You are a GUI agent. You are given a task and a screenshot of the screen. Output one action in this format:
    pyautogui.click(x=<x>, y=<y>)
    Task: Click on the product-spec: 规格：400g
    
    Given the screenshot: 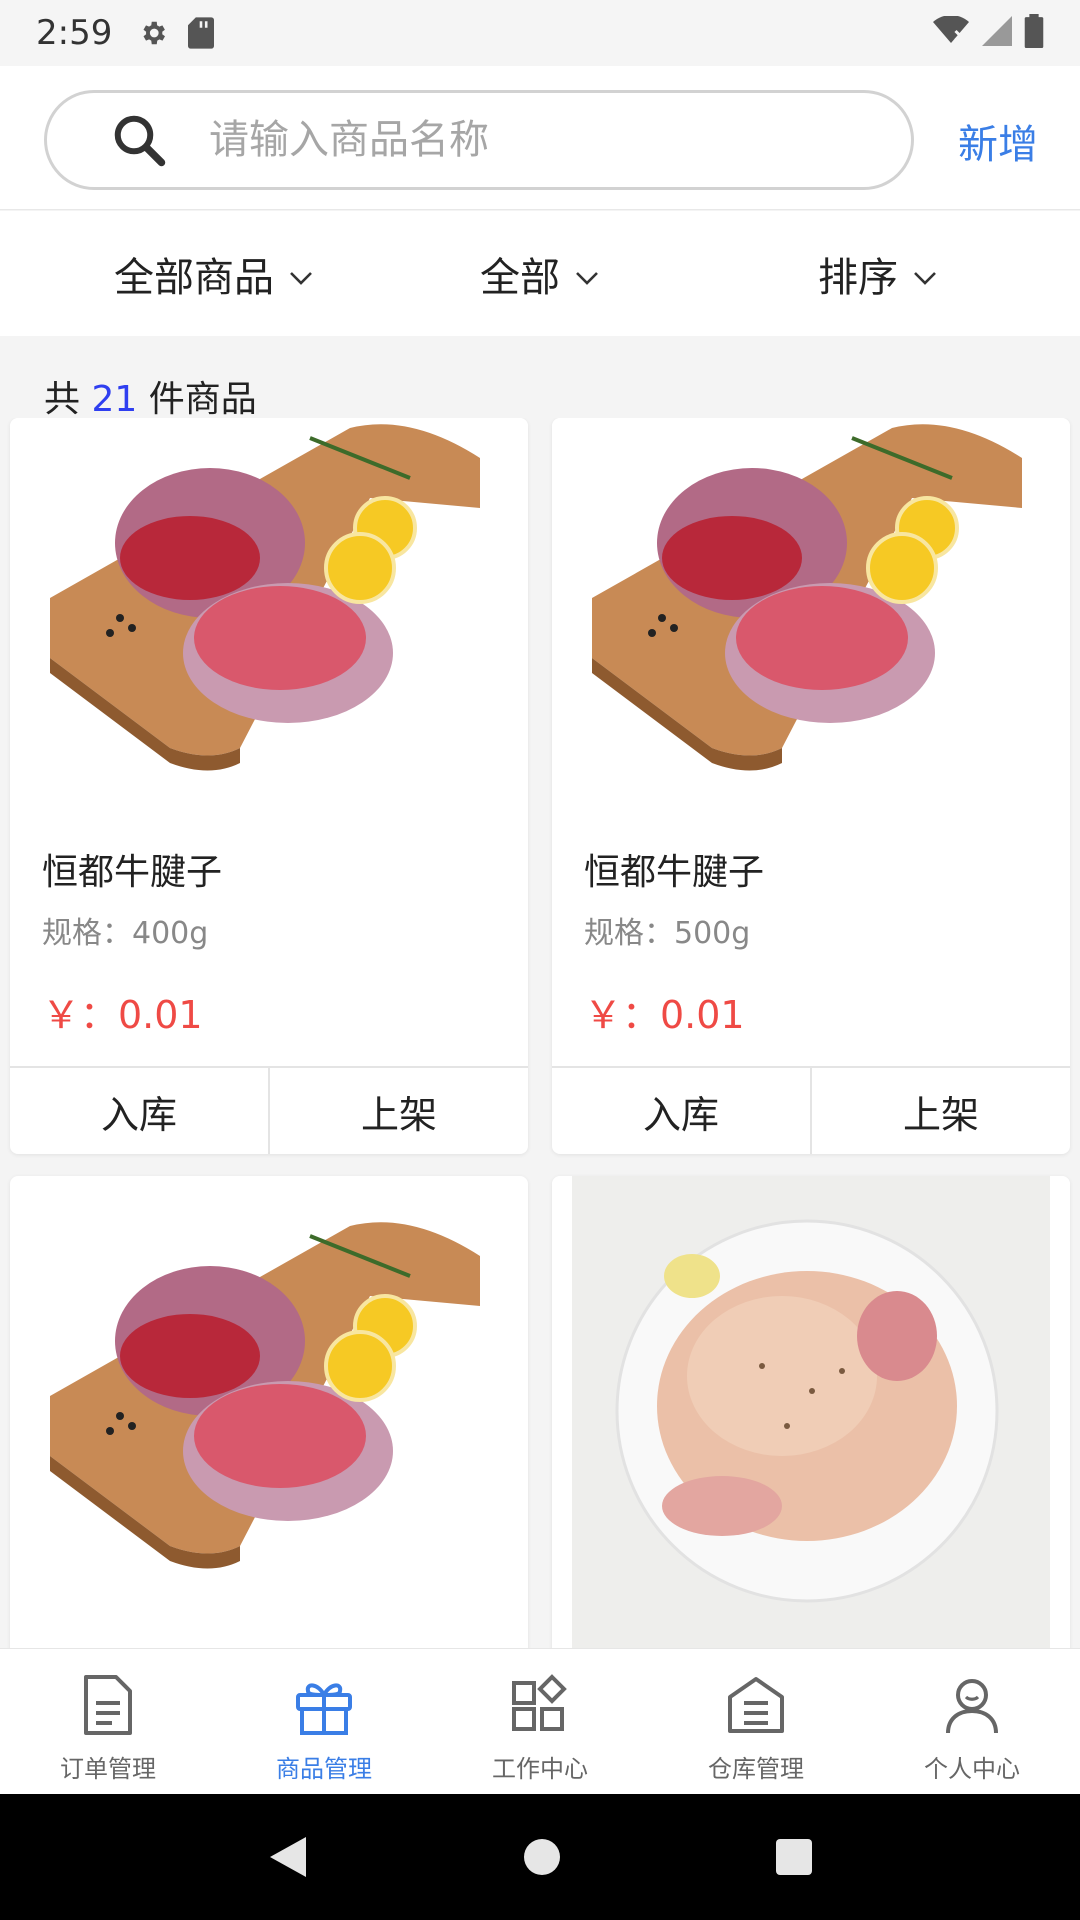 What is the action you would take?
    pyautogui.click(x=125, y=933)
    